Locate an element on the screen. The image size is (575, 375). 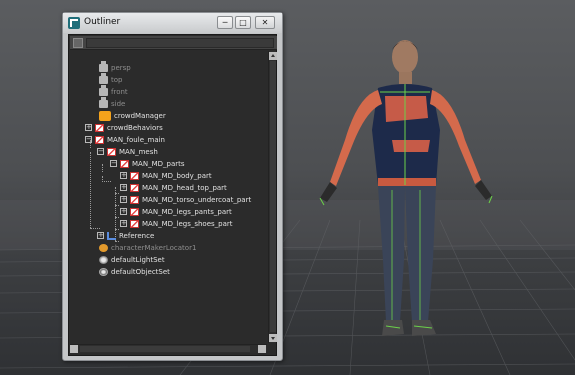
outliner-item-defaultlightset: defaultLightSet is located at coordinates (132, 259).